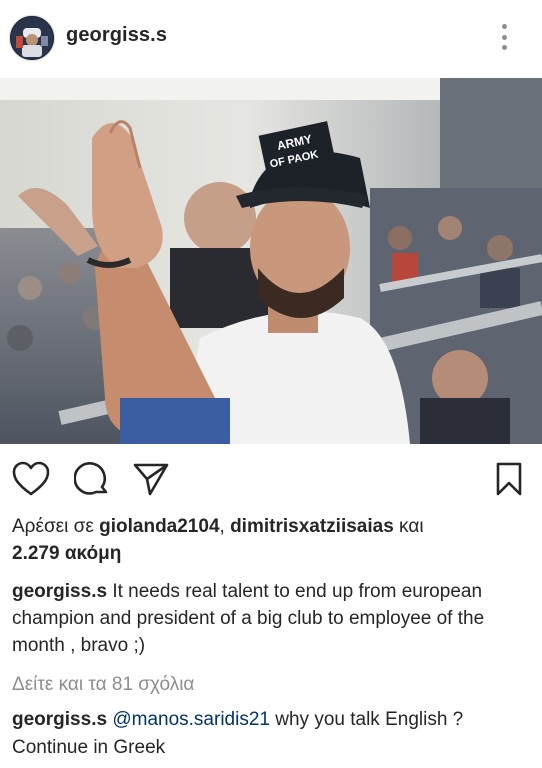 This screenshot has height=768, width=542. I want to click on comment-mention: @manos.saridis21, so click(191, 719).